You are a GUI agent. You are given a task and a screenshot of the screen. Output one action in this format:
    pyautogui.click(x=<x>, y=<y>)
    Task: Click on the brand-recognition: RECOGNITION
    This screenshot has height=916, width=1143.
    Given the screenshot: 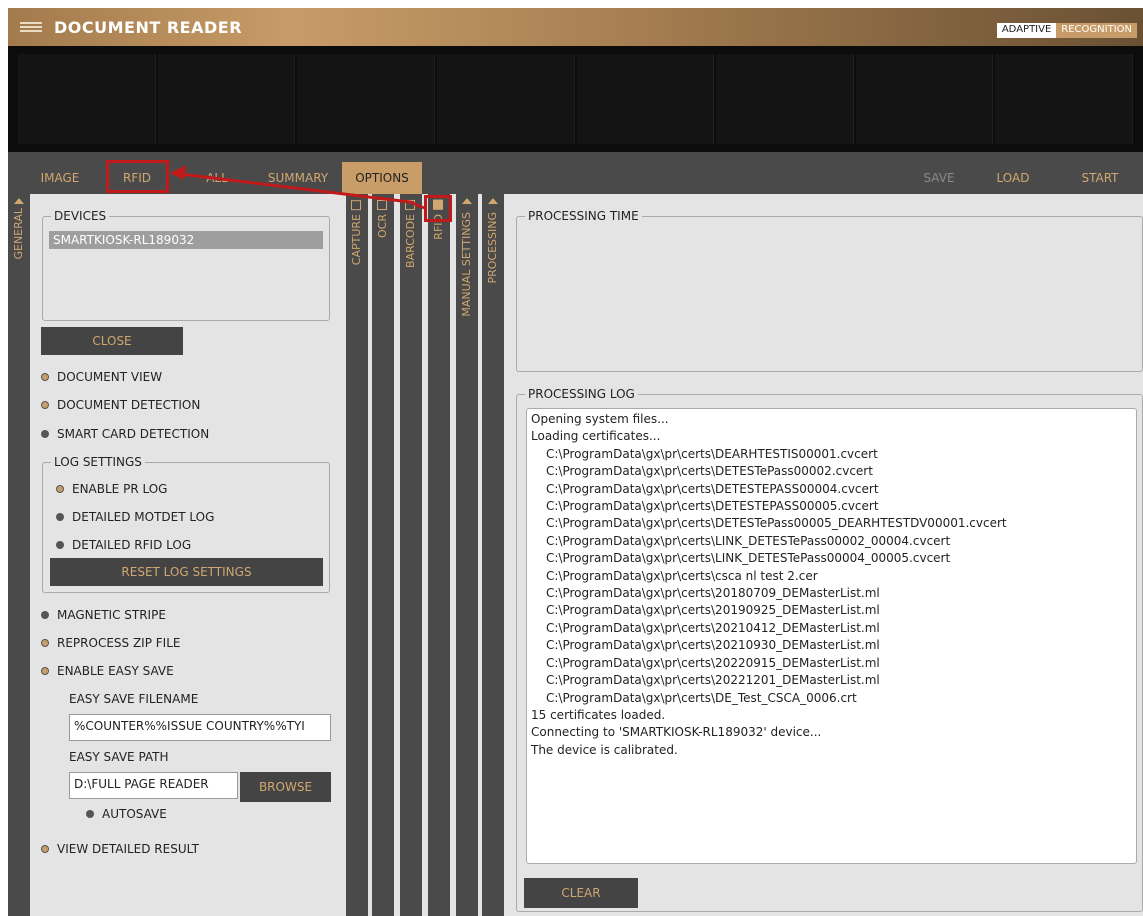 What is the action you would take?
    pyautogui.click(x=1096, y=30)
    